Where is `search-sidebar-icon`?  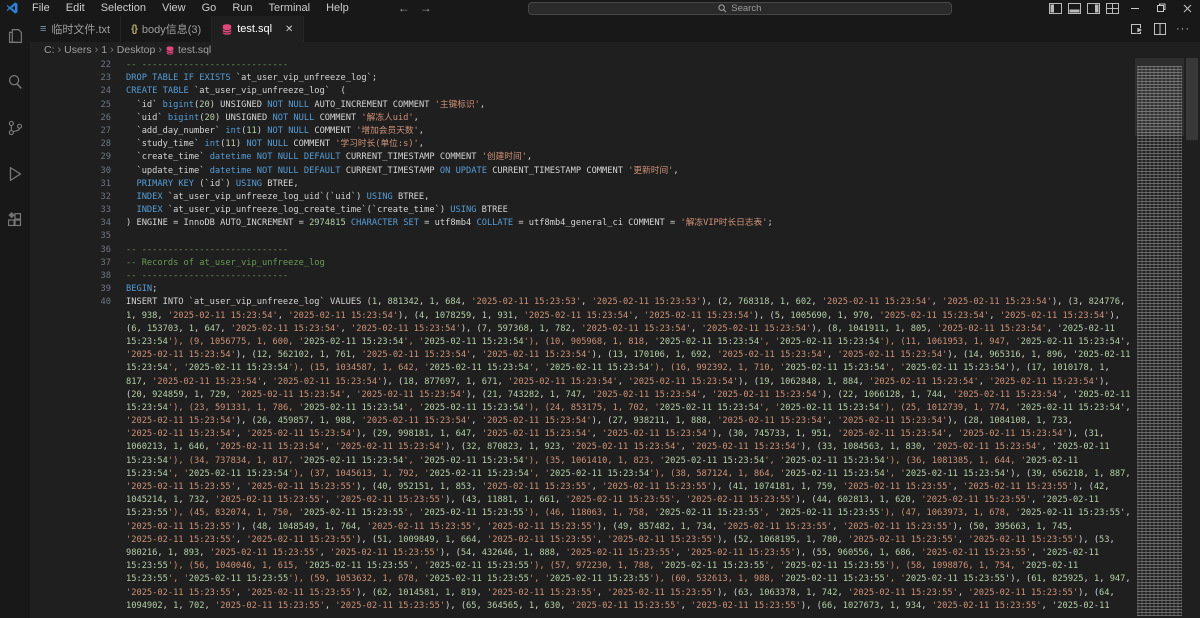
search-sidebar-icon is located at coordinates (15, 82).